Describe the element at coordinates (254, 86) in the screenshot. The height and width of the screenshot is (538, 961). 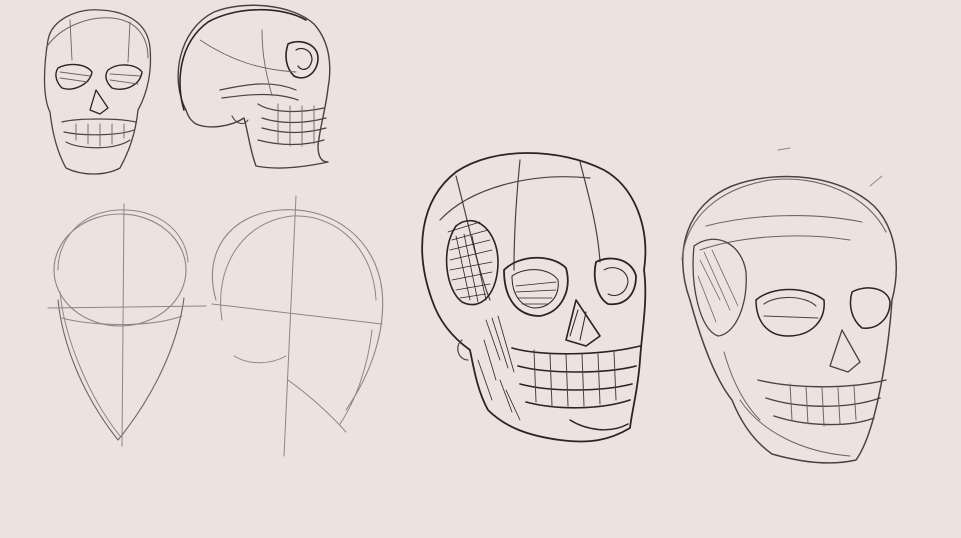
I see `skull-side-small` at that location.